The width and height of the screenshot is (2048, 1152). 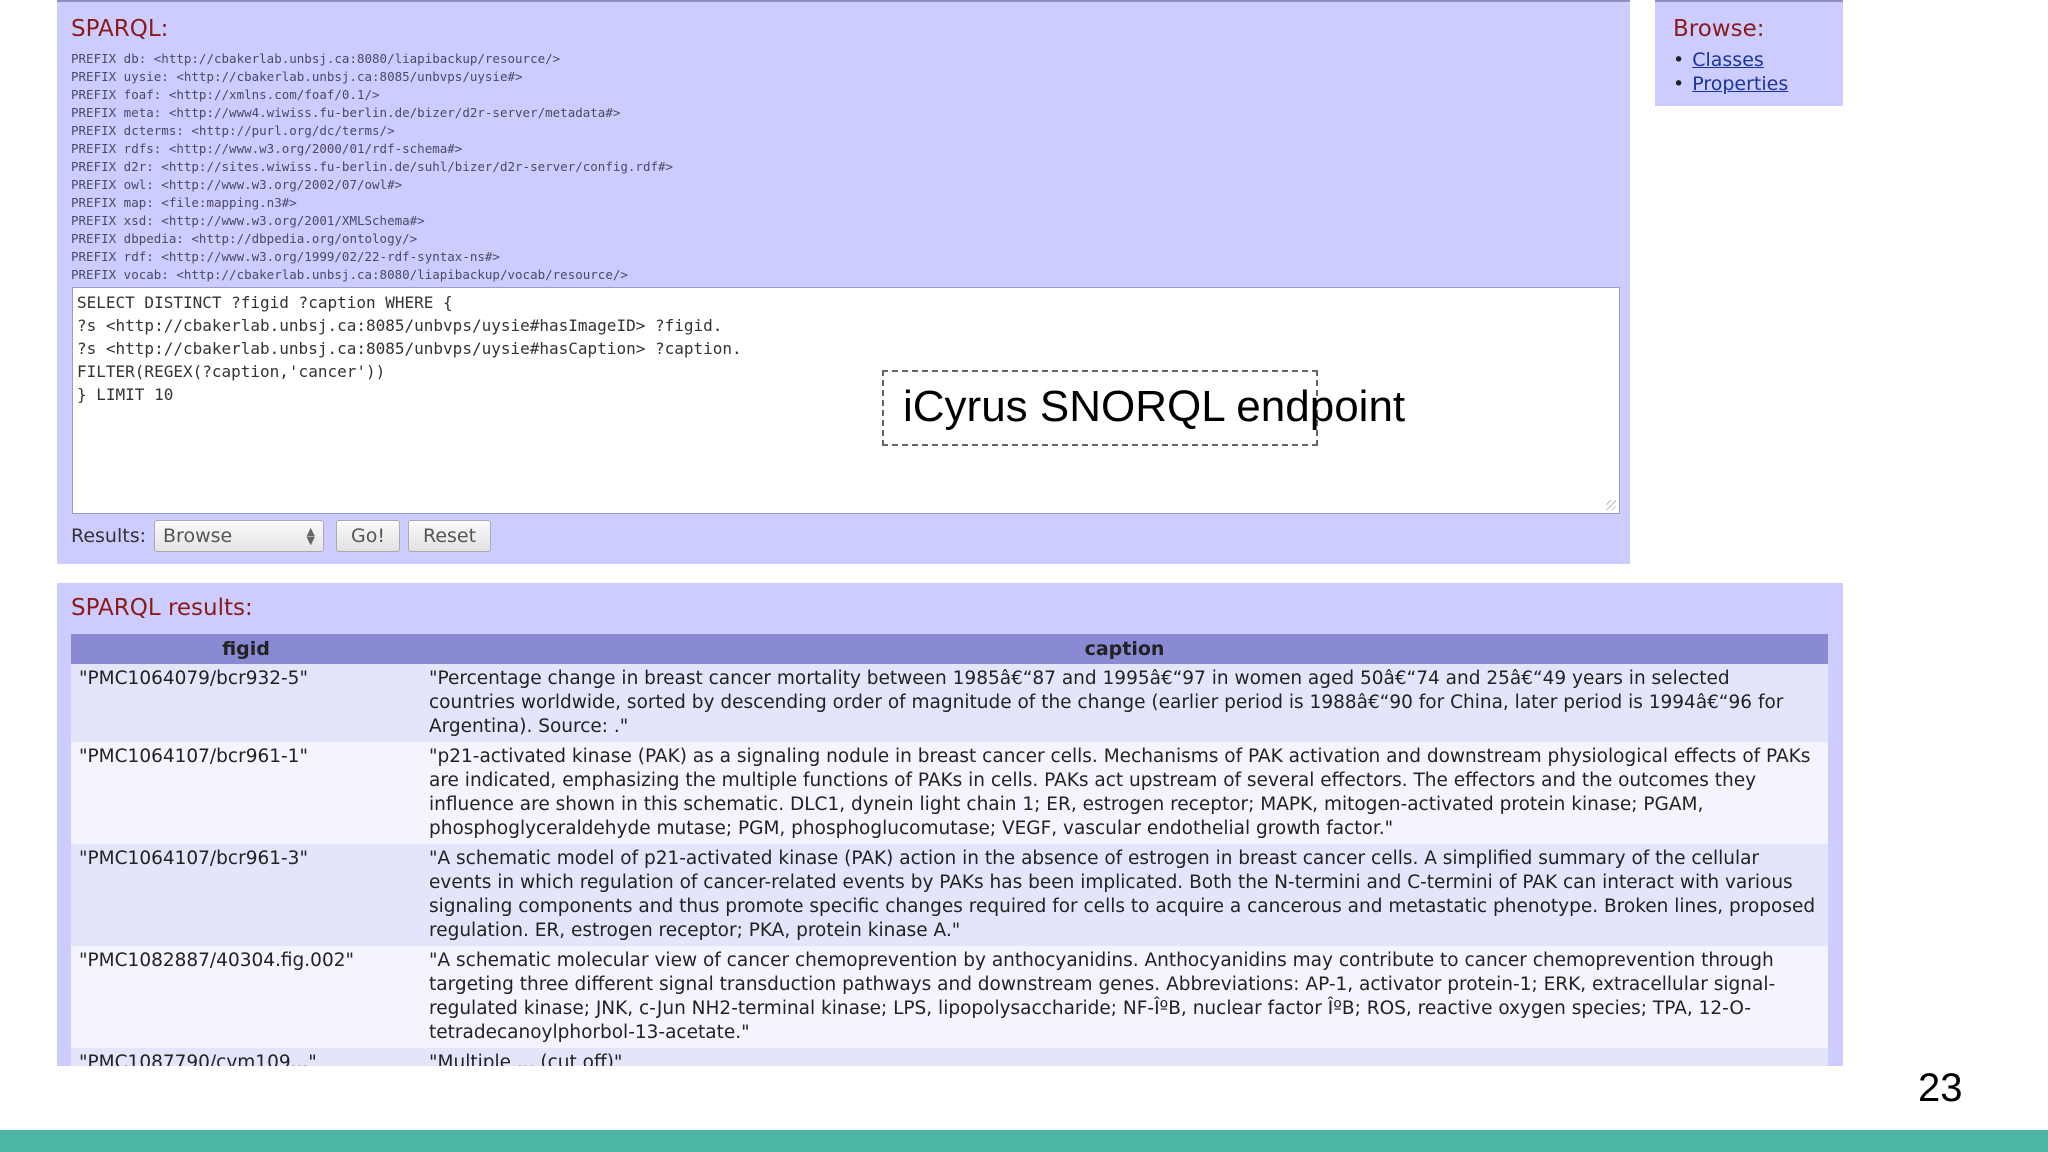 What do you see at coordinates (109, 536) in the screenshot?
I see `results-label: Results:` at bounding box center [109, 536].